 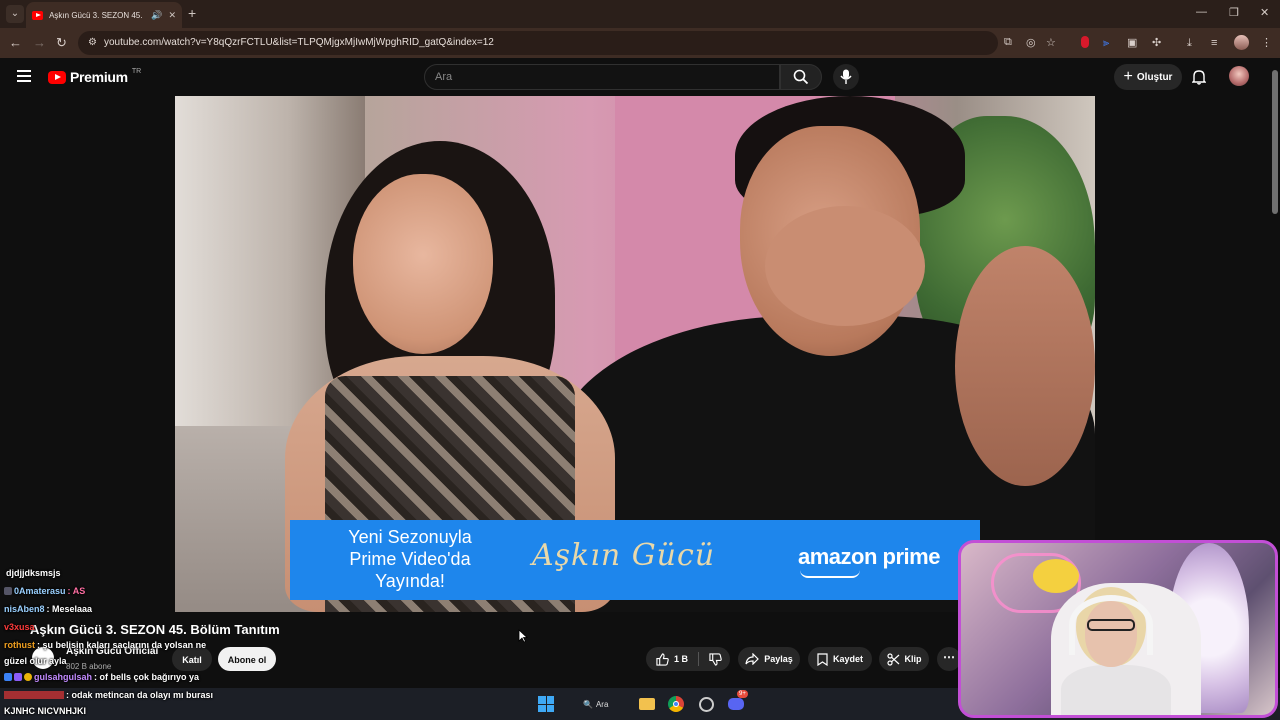 What do you see at coordinates (523, 636) in the screenshot?
I see `mouse-cursor-icon` at bounding box center [523, 636].